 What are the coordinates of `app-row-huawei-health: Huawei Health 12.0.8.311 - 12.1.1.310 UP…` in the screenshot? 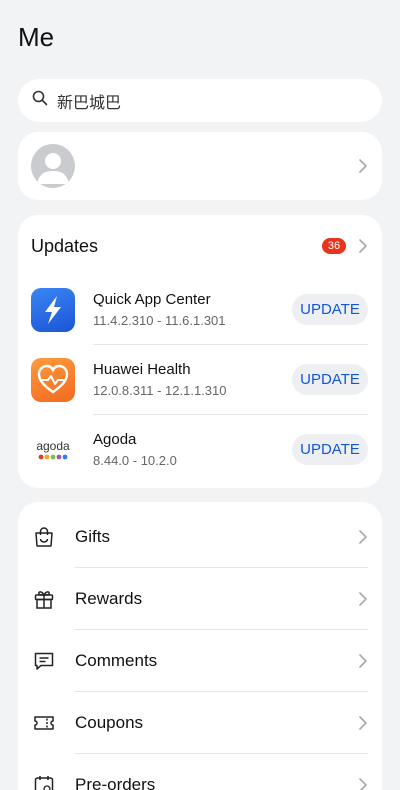 It's located at (200, 380).